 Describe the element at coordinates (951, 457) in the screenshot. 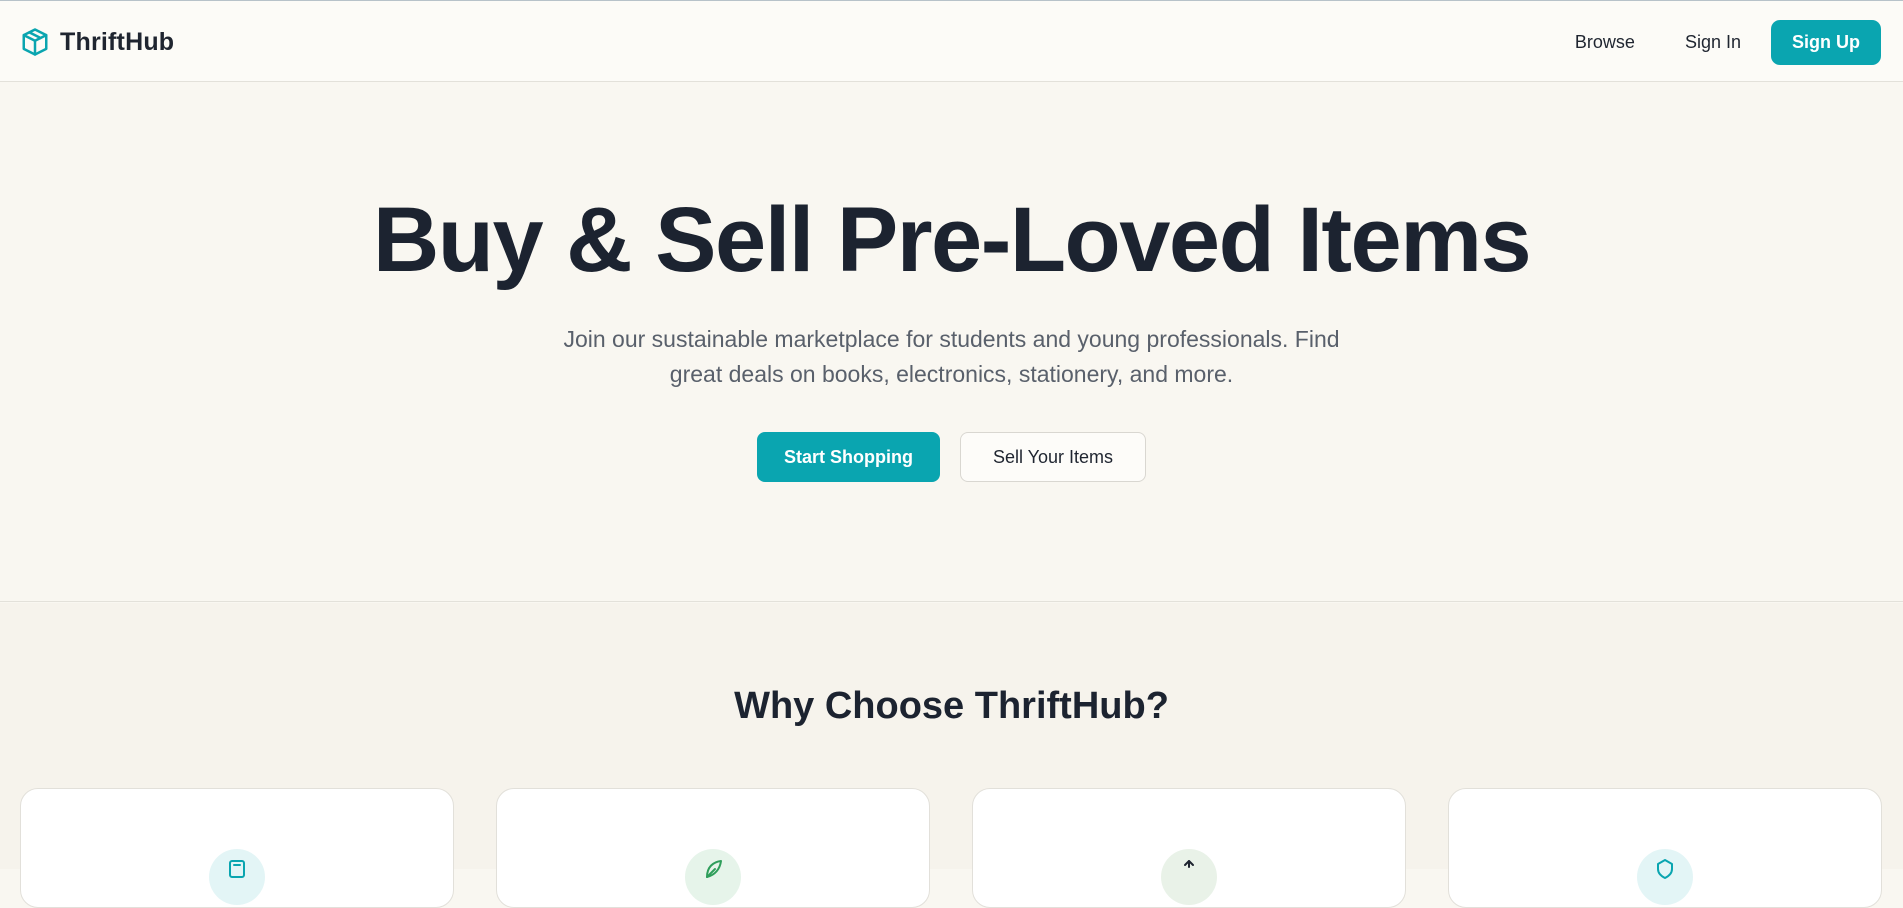

I see `hero-actions: Start Shopping Sell Your Items` at that location.